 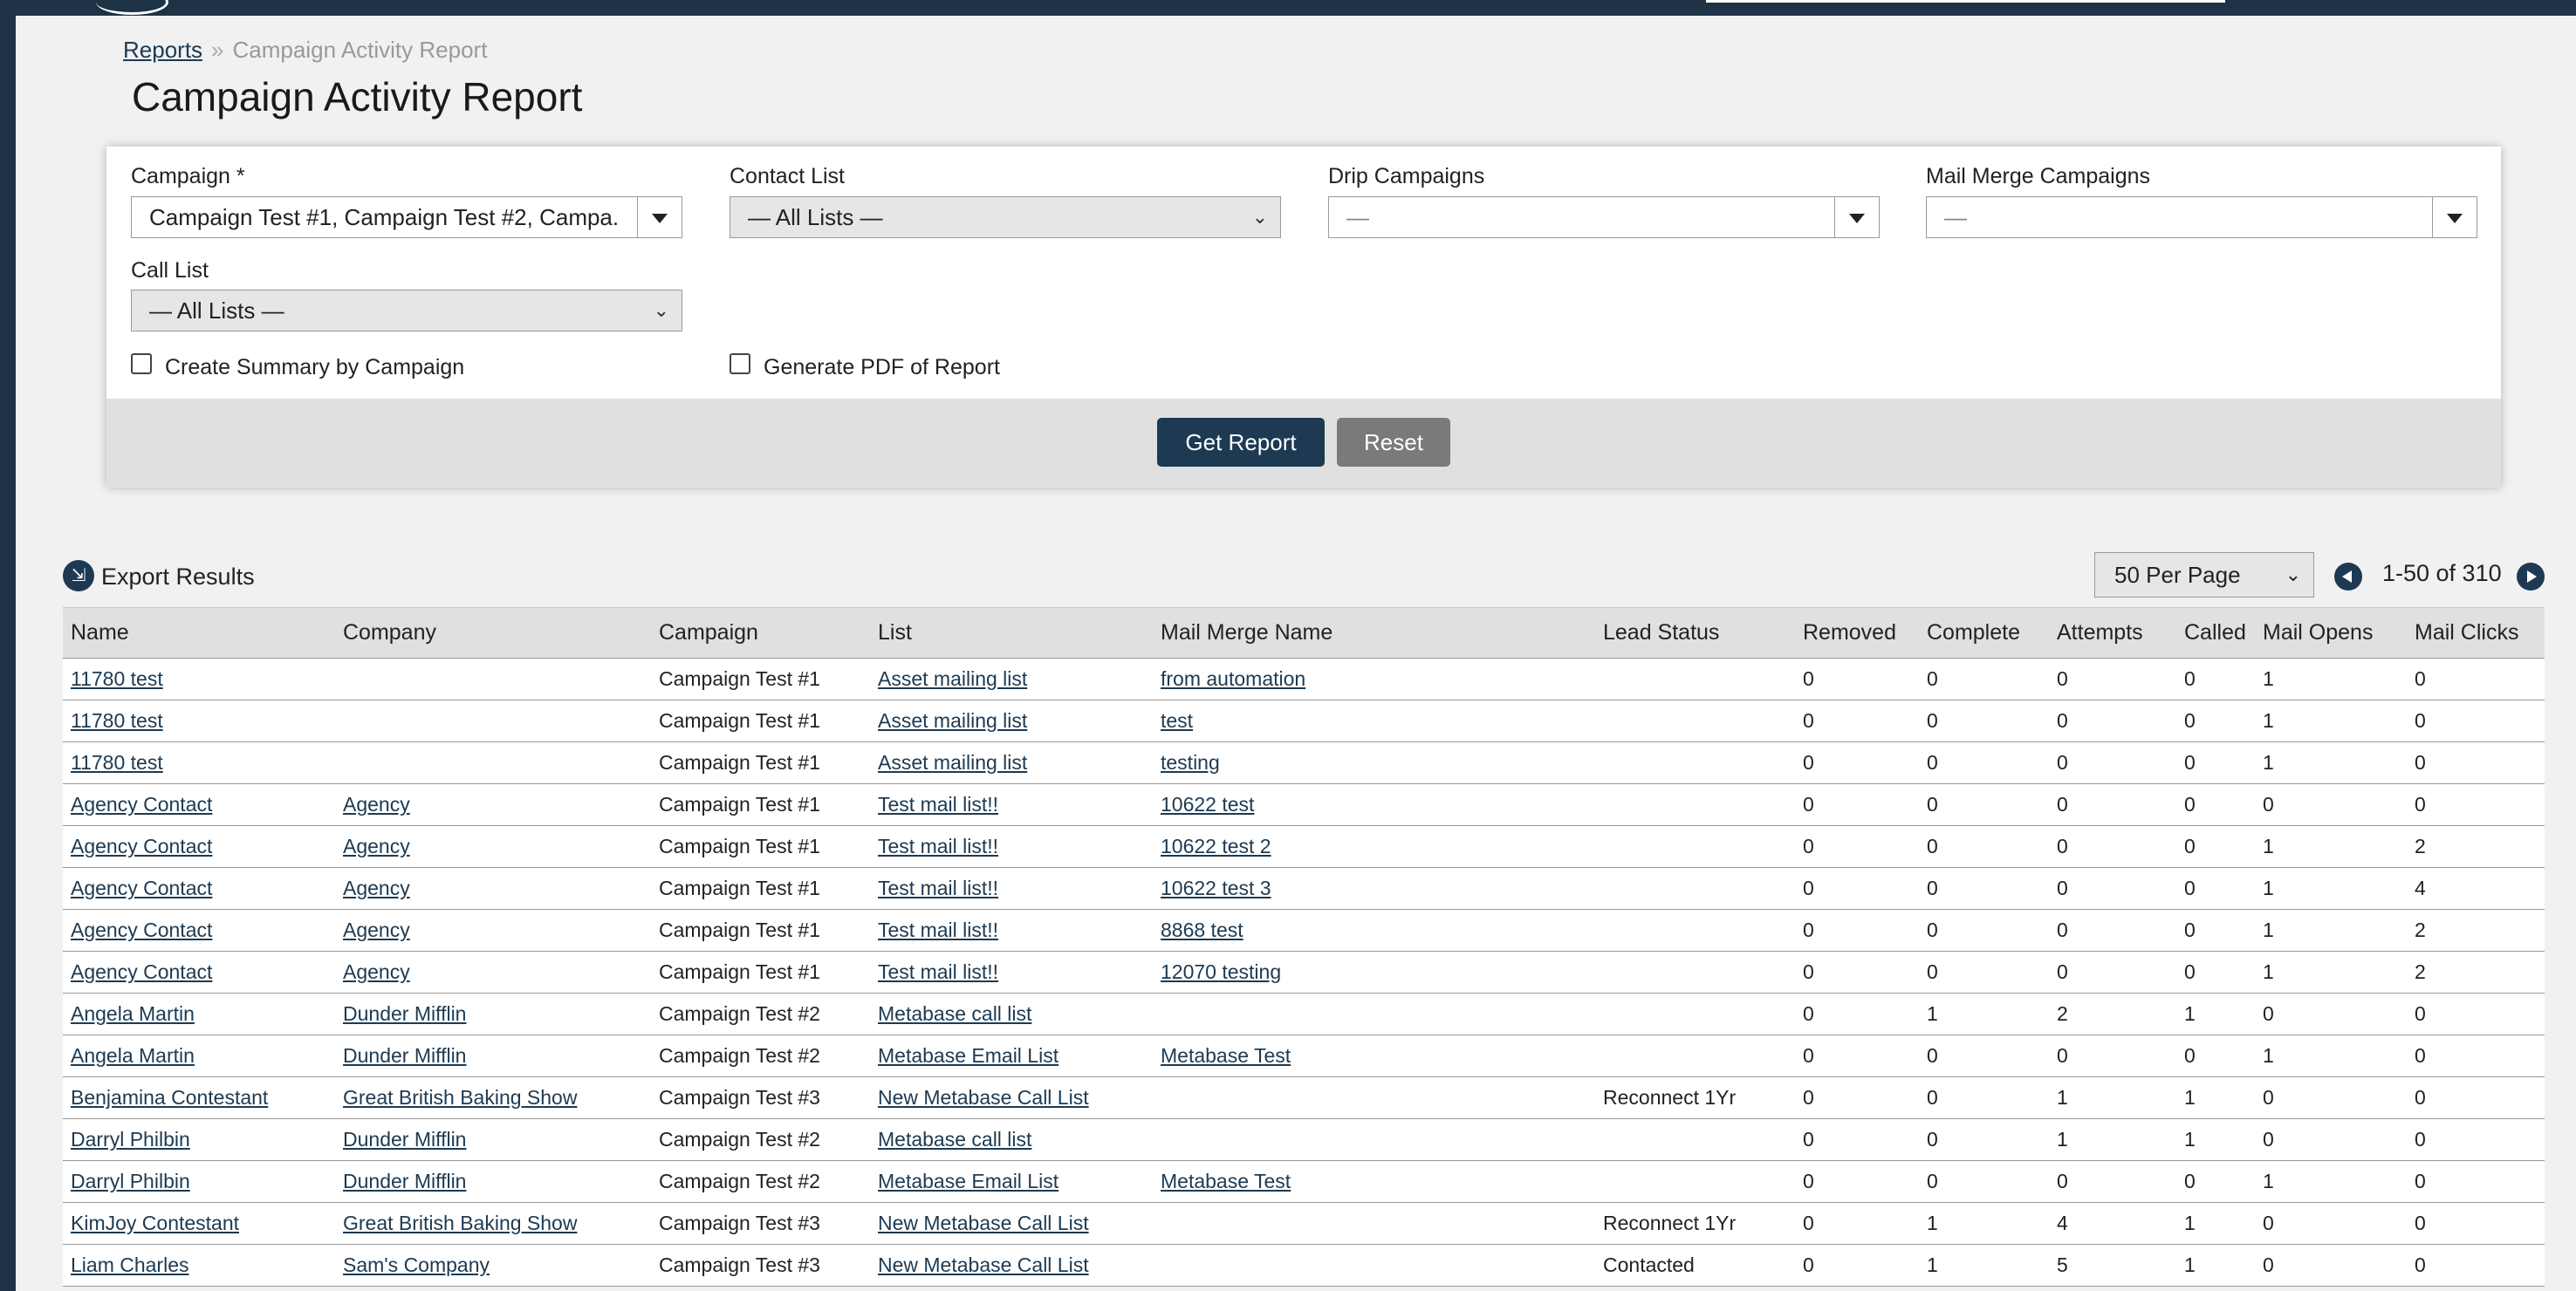 What do you see at coordinates (1233, 678) in the screenshot?
I see `mail-merge-name-link: from automation` at bounding box center [1233, 678].